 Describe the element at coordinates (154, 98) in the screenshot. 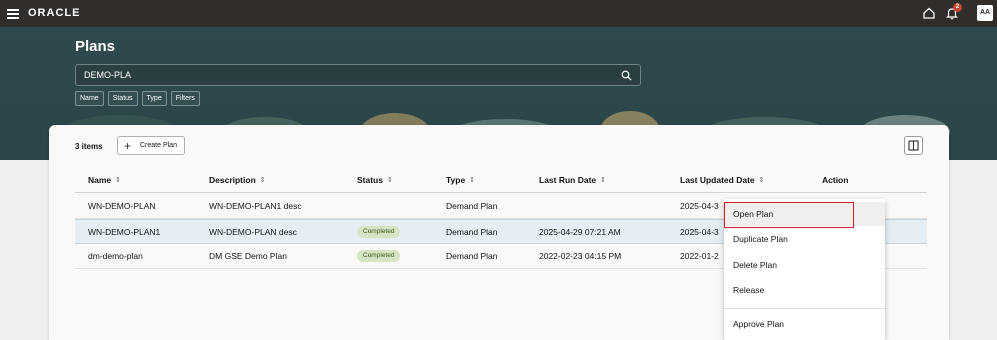

I see `filter-chip-type: Type` at that location.